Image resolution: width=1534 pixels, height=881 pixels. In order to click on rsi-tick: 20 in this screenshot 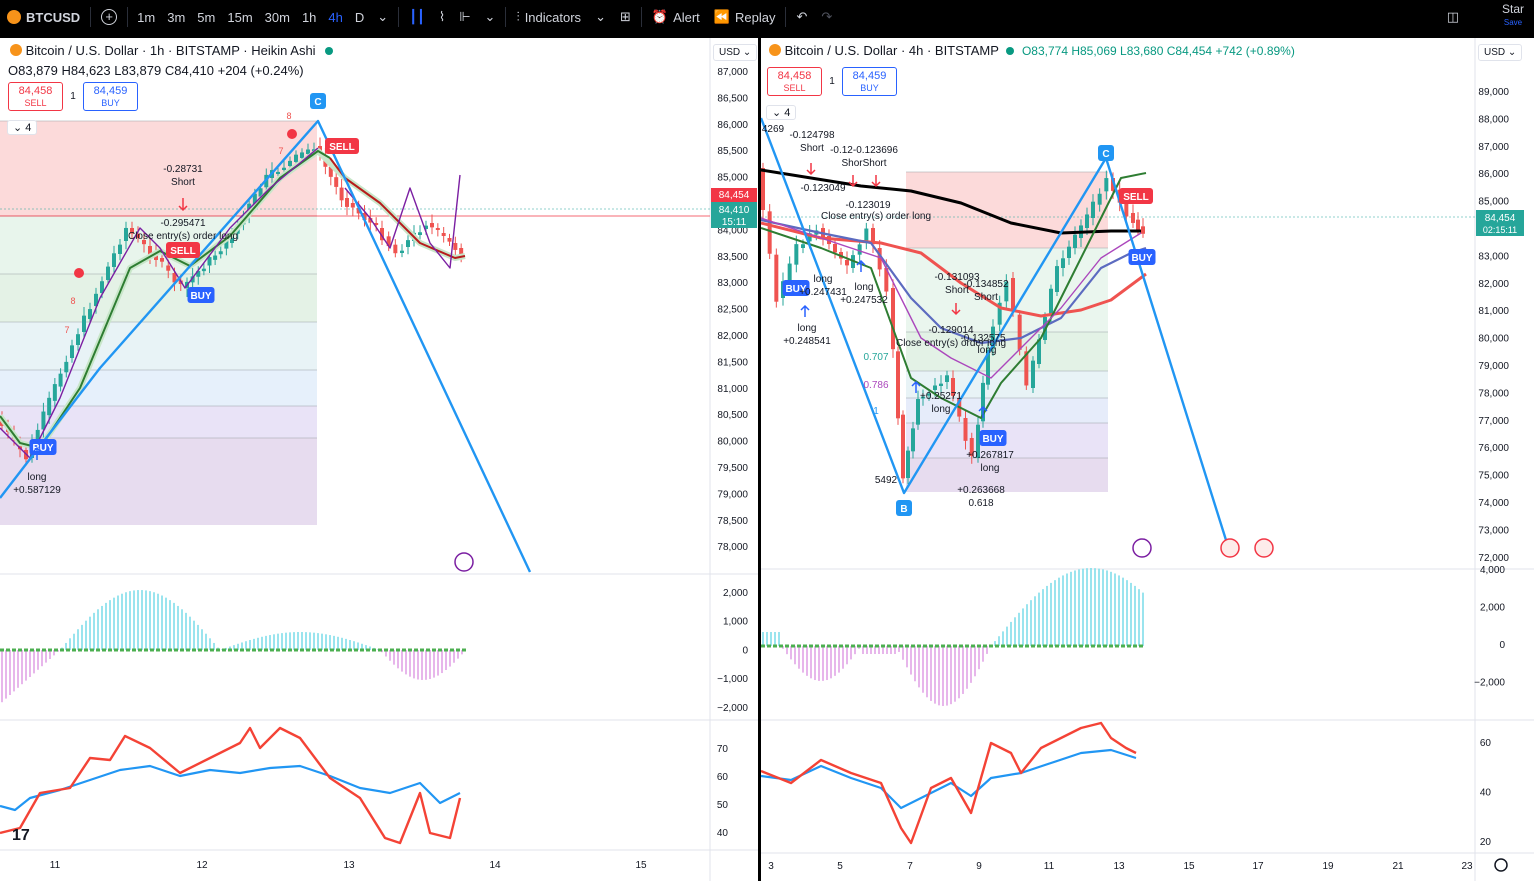, I will do `click(1486, 842)`.